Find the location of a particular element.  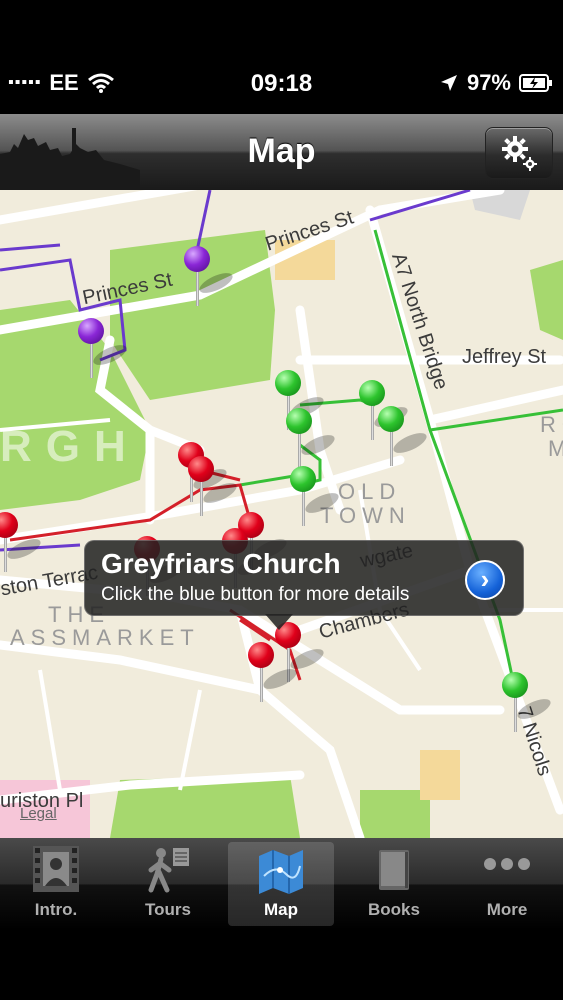

area-label: TOWN is located at coordinates (365, 515).